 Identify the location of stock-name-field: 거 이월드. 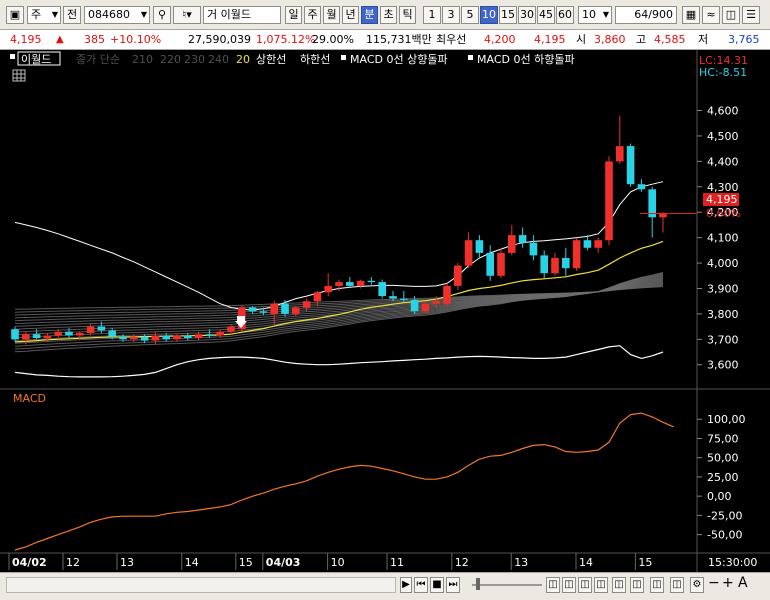
(242, 15).